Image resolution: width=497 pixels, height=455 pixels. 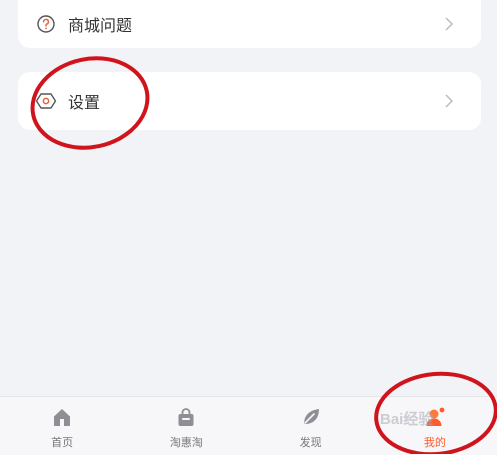 I want to click on bottom-tab-bar: 首页 淘惠淘 发现 我的, so click(x=248, y=425).